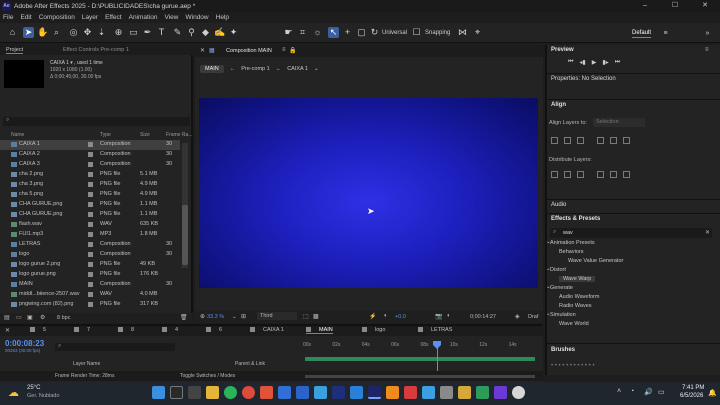 The image size is (720, 405). What do you see at coordinates (105, 135) in the screenshot?
I see `col-type: Type` at bounding box center [105, 135].